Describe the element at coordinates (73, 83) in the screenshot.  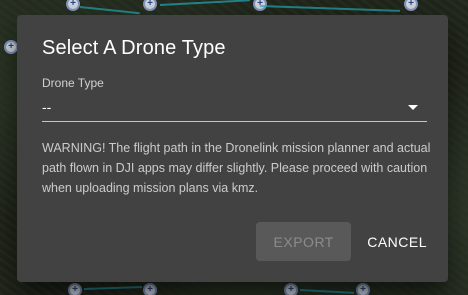
I see `drone-type-label: Drone Type` at that location.